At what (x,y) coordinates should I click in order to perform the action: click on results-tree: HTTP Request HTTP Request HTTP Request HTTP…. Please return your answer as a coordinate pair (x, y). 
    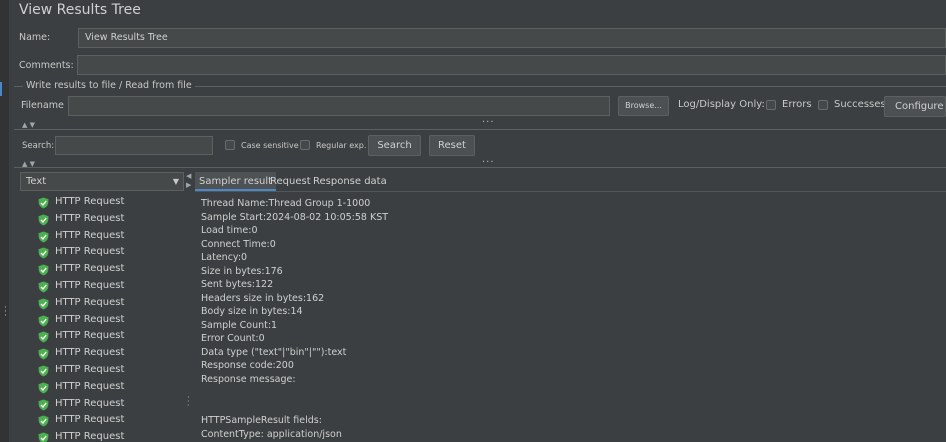
    Looking at the image, I should click on (102, 318).